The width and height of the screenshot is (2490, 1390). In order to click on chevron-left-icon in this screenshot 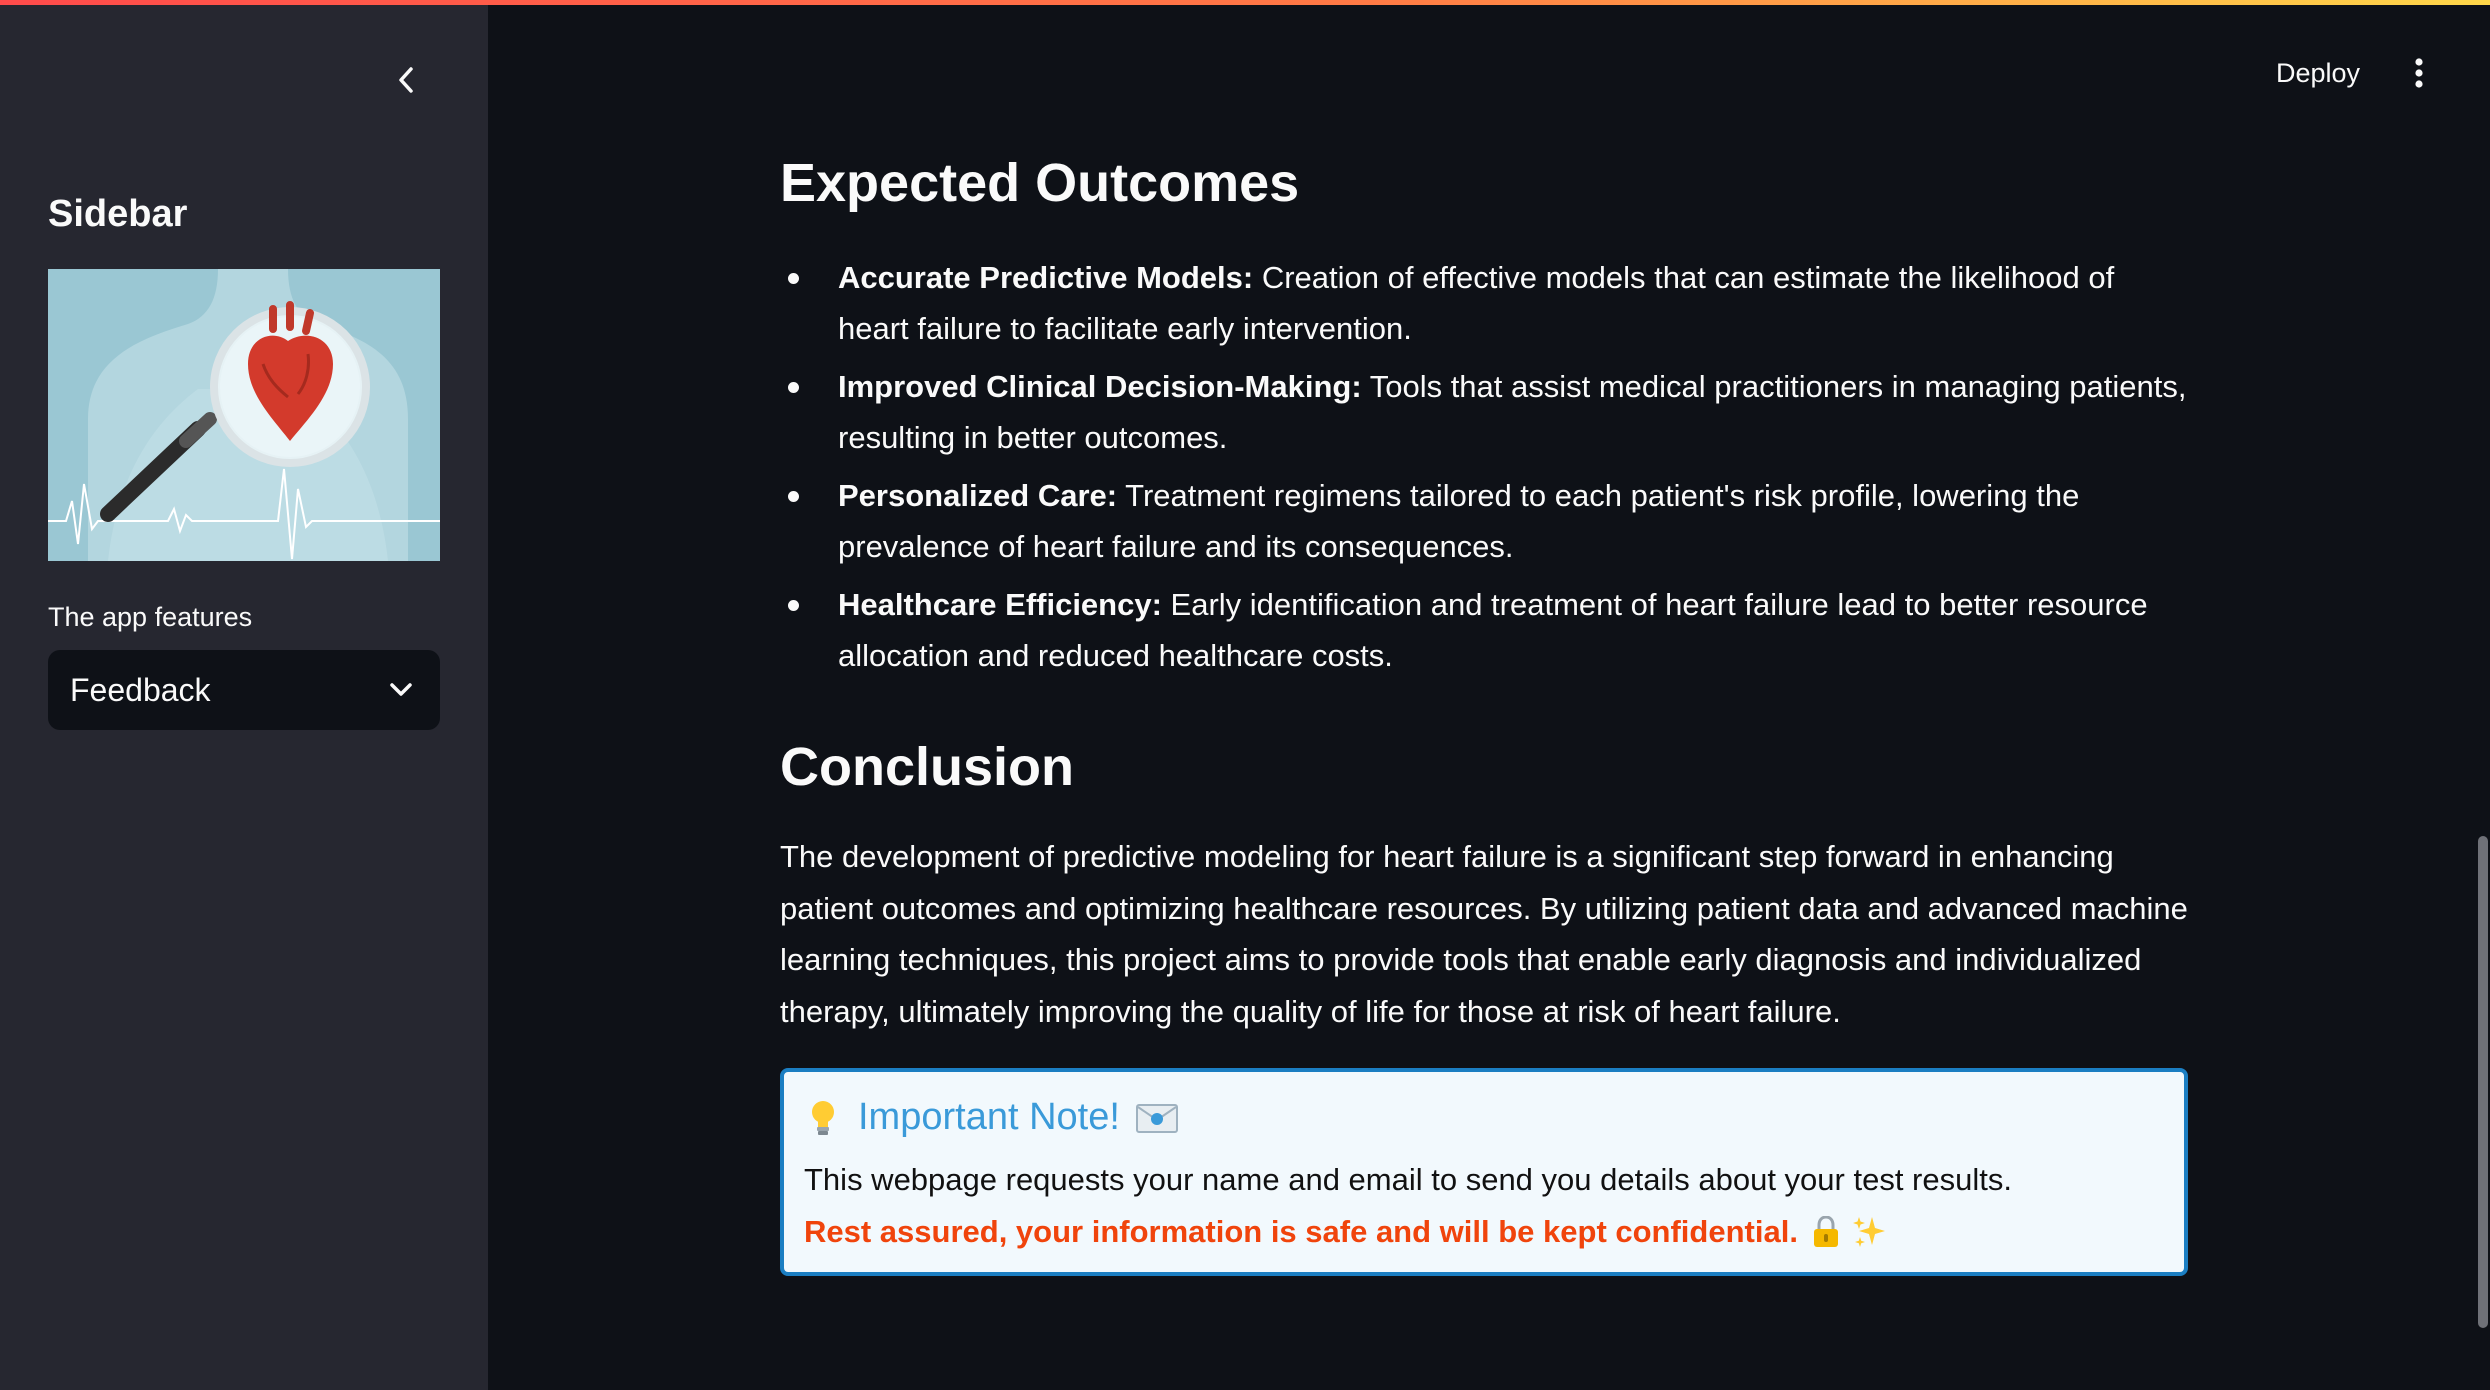, I will do `click(406, 80)`.